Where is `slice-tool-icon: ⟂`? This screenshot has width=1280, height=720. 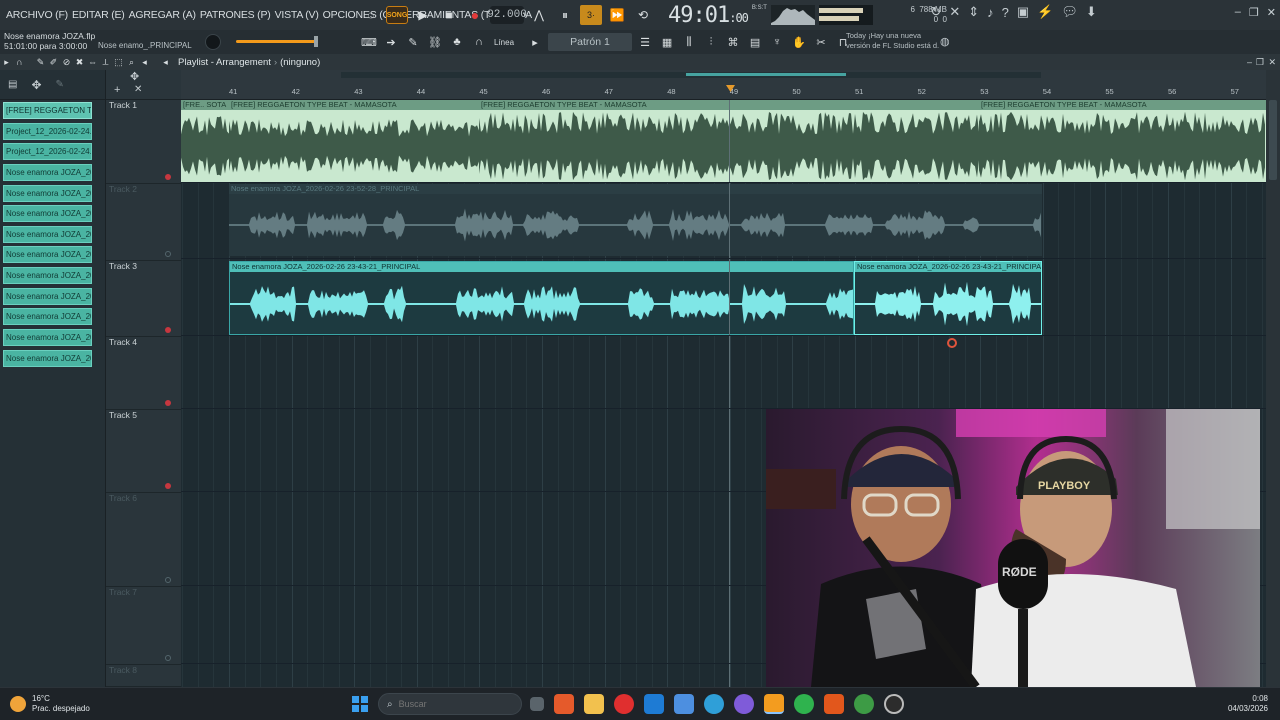 slice-tool-icon: ⟂ is located at coordinates (105, 62).